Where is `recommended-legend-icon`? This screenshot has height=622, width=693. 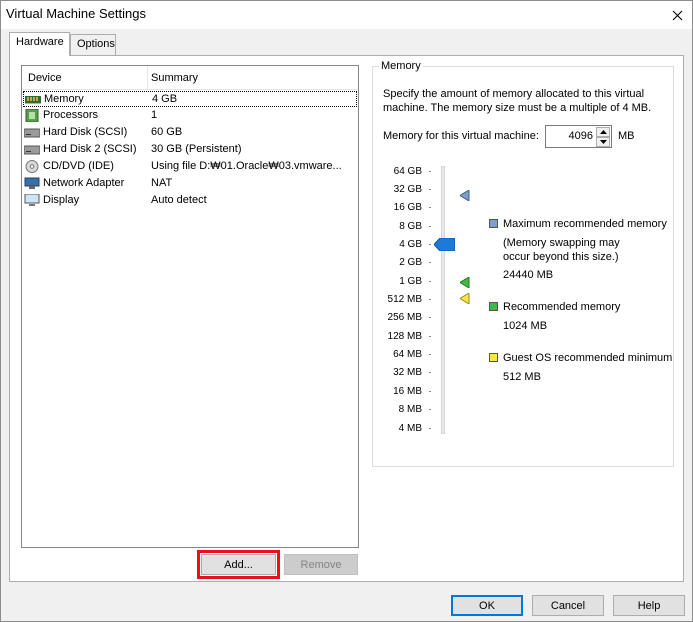 recommended-legend-icon is located at coordinates (493, 306).